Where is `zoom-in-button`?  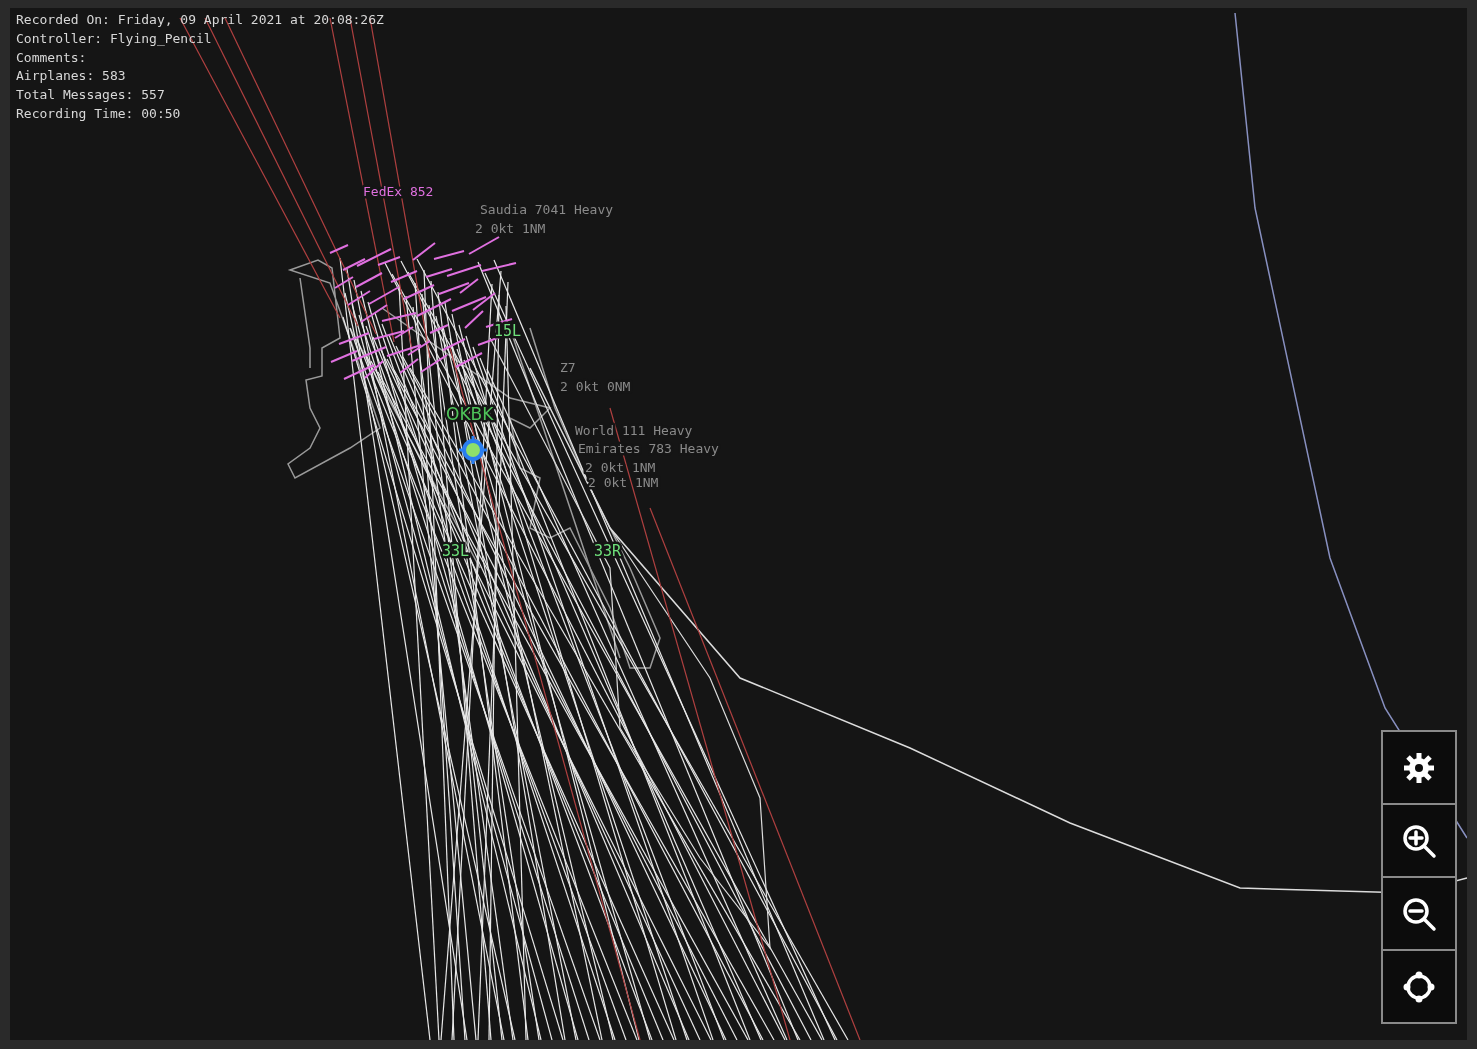 zoom-in-button is located at coordinates (1419, 840).